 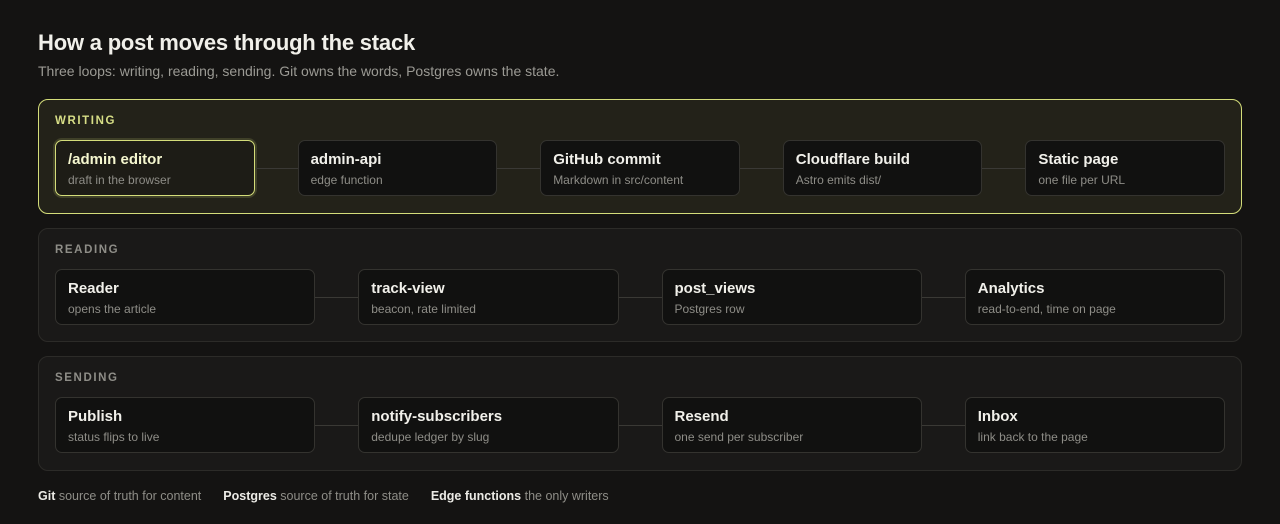 I want to click on legend-item-git: Git source of truth for content, so click(x=119, y=496).